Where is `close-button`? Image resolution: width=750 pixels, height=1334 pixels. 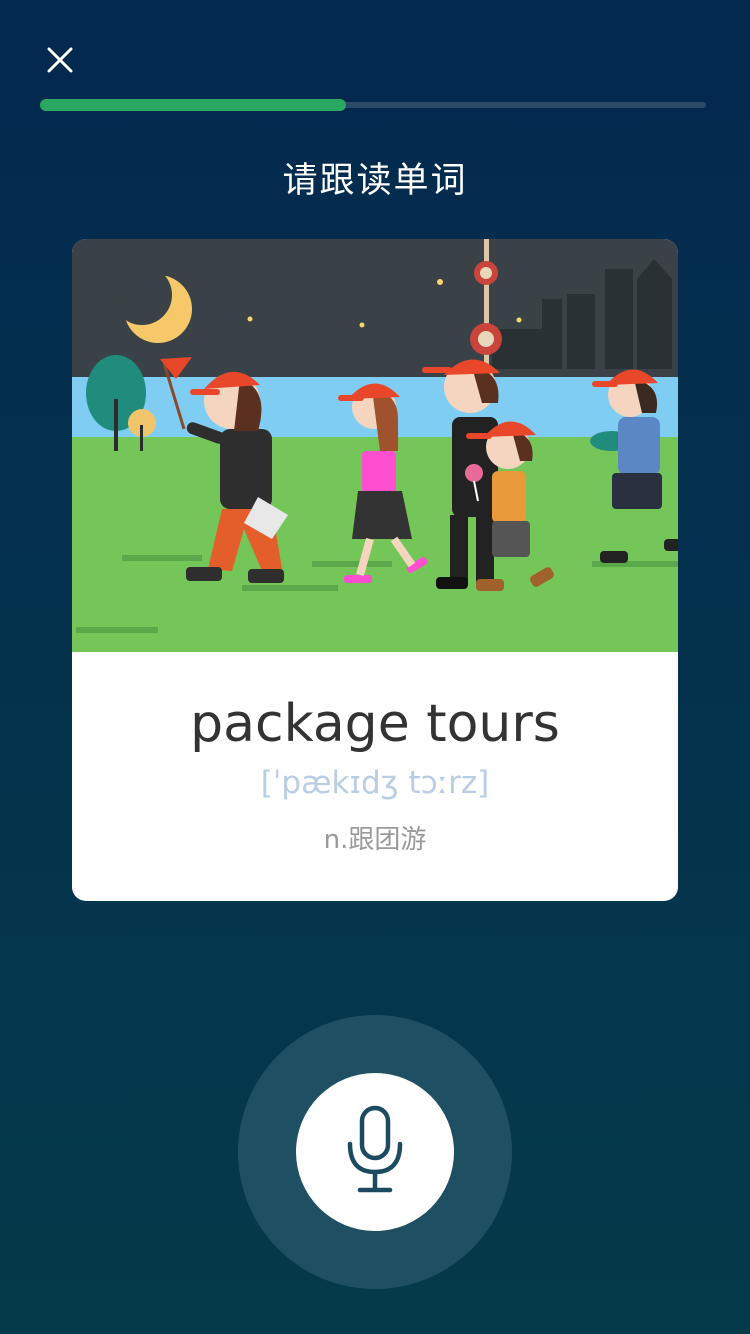 close-button is located at coordinates (60, 60).